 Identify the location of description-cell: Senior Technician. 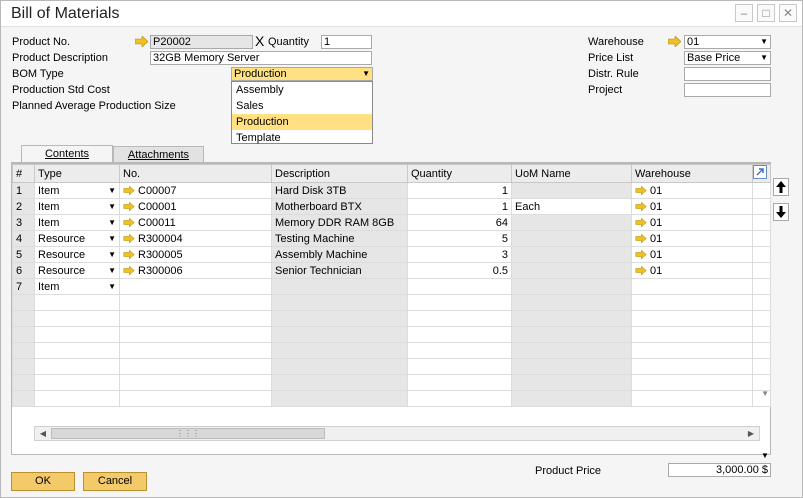
(339, 270).